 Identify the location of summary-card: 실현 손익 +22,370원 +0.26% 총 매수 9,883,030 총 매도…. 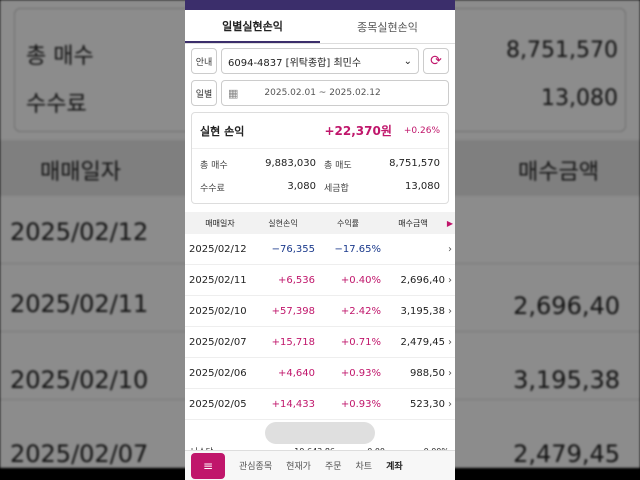
(320, 158).